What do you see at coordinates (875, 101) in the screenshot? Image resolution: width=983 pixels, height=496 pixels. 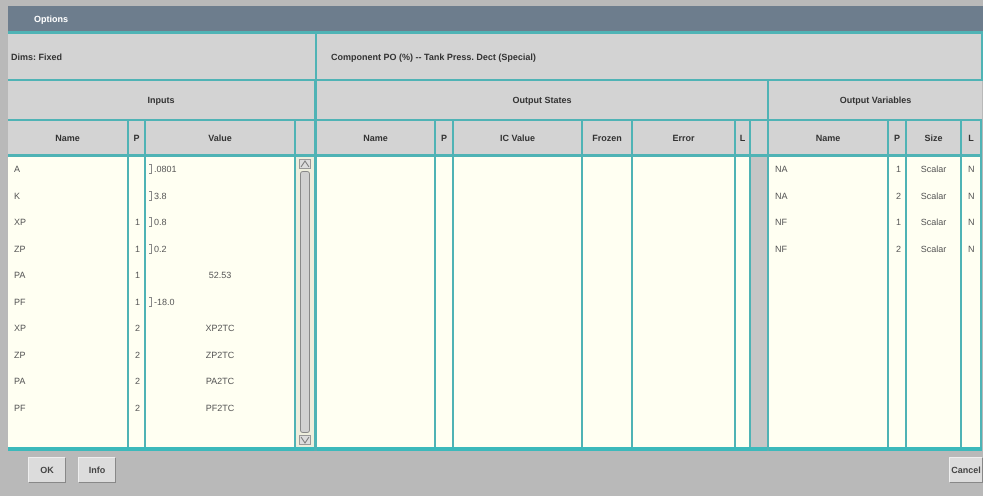 I see `section-header: Output Variables` at bounding box center [875, 101].